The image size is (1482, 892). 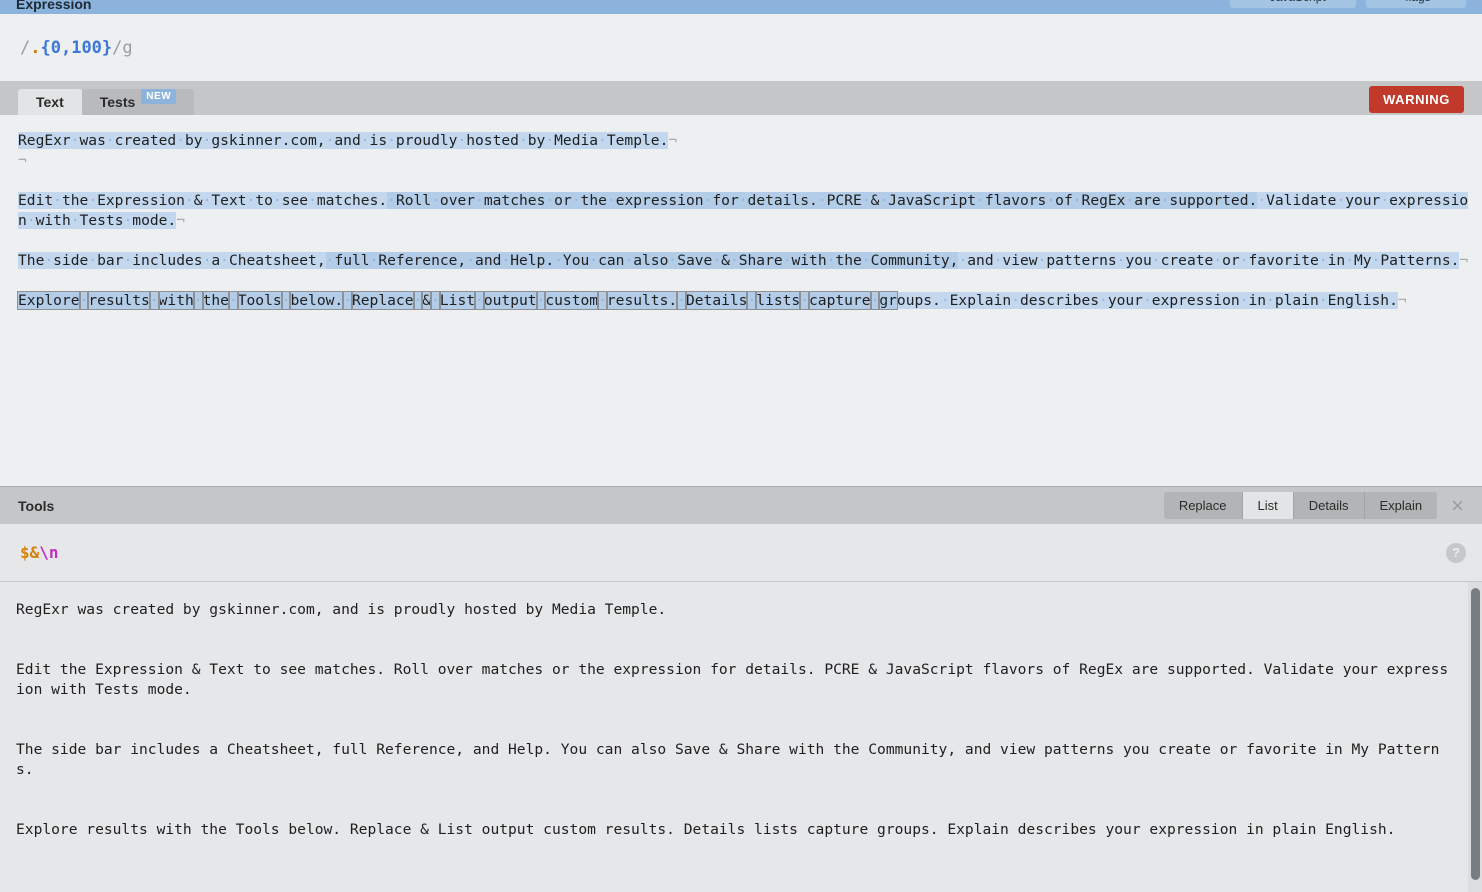 I want to click on match-token: results., so click(x=642, y=300).